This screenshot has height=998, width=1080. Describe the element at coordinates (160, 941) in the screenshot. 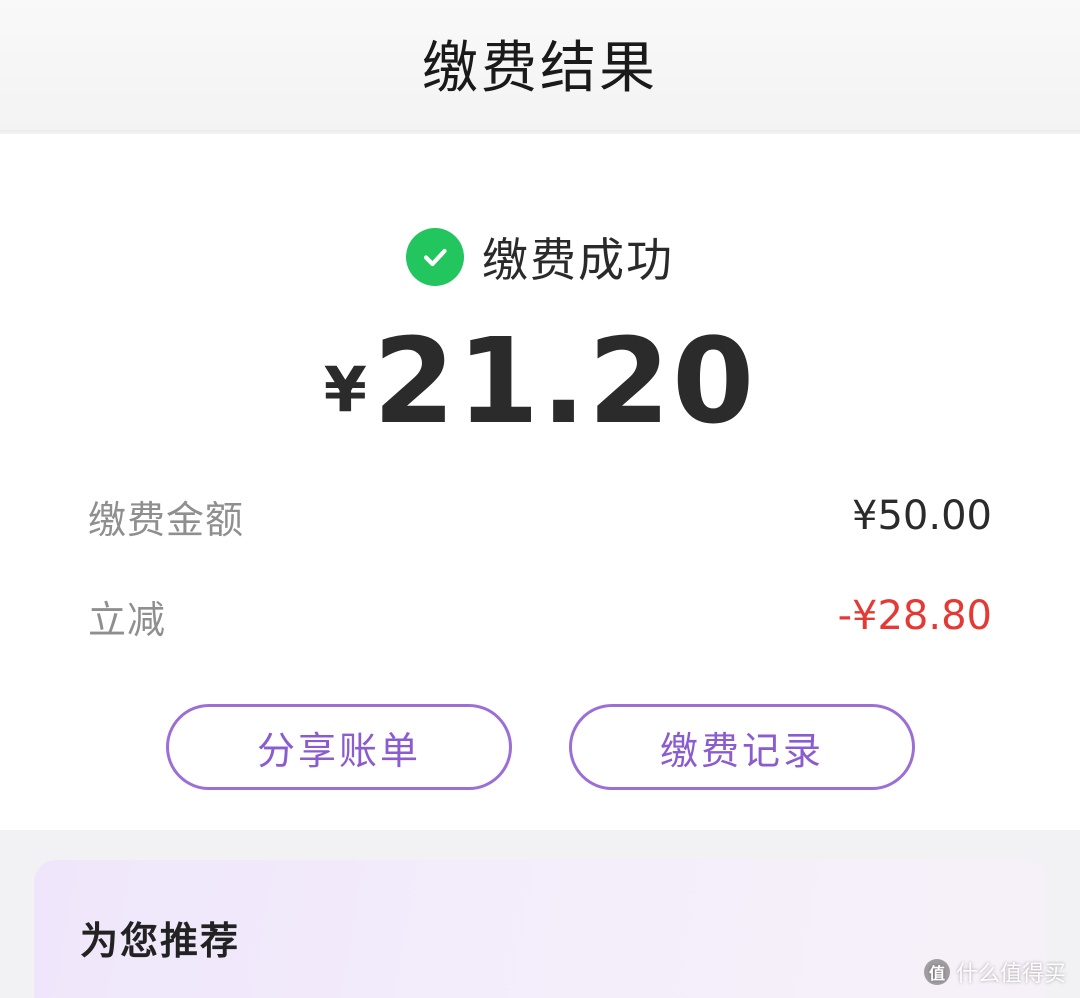

I see `recommend-title: 为您推荐` at that location.